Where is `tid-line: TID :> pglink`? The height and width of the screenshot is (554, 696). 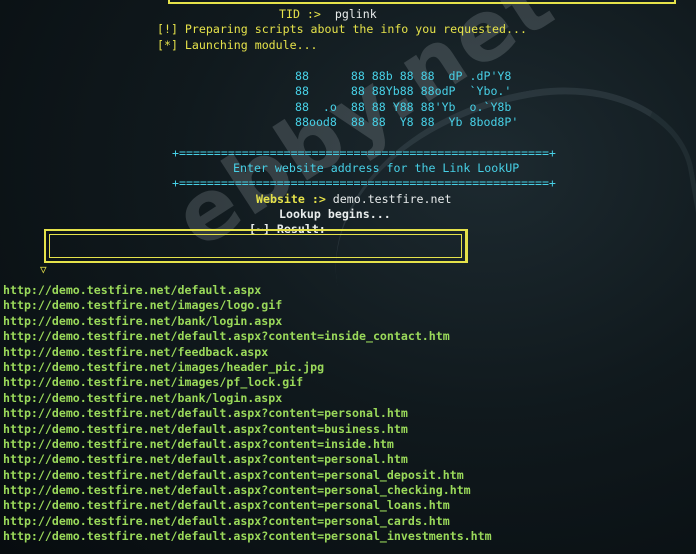
tid-line: TID :> pglink is located at coordinates (328, 14).